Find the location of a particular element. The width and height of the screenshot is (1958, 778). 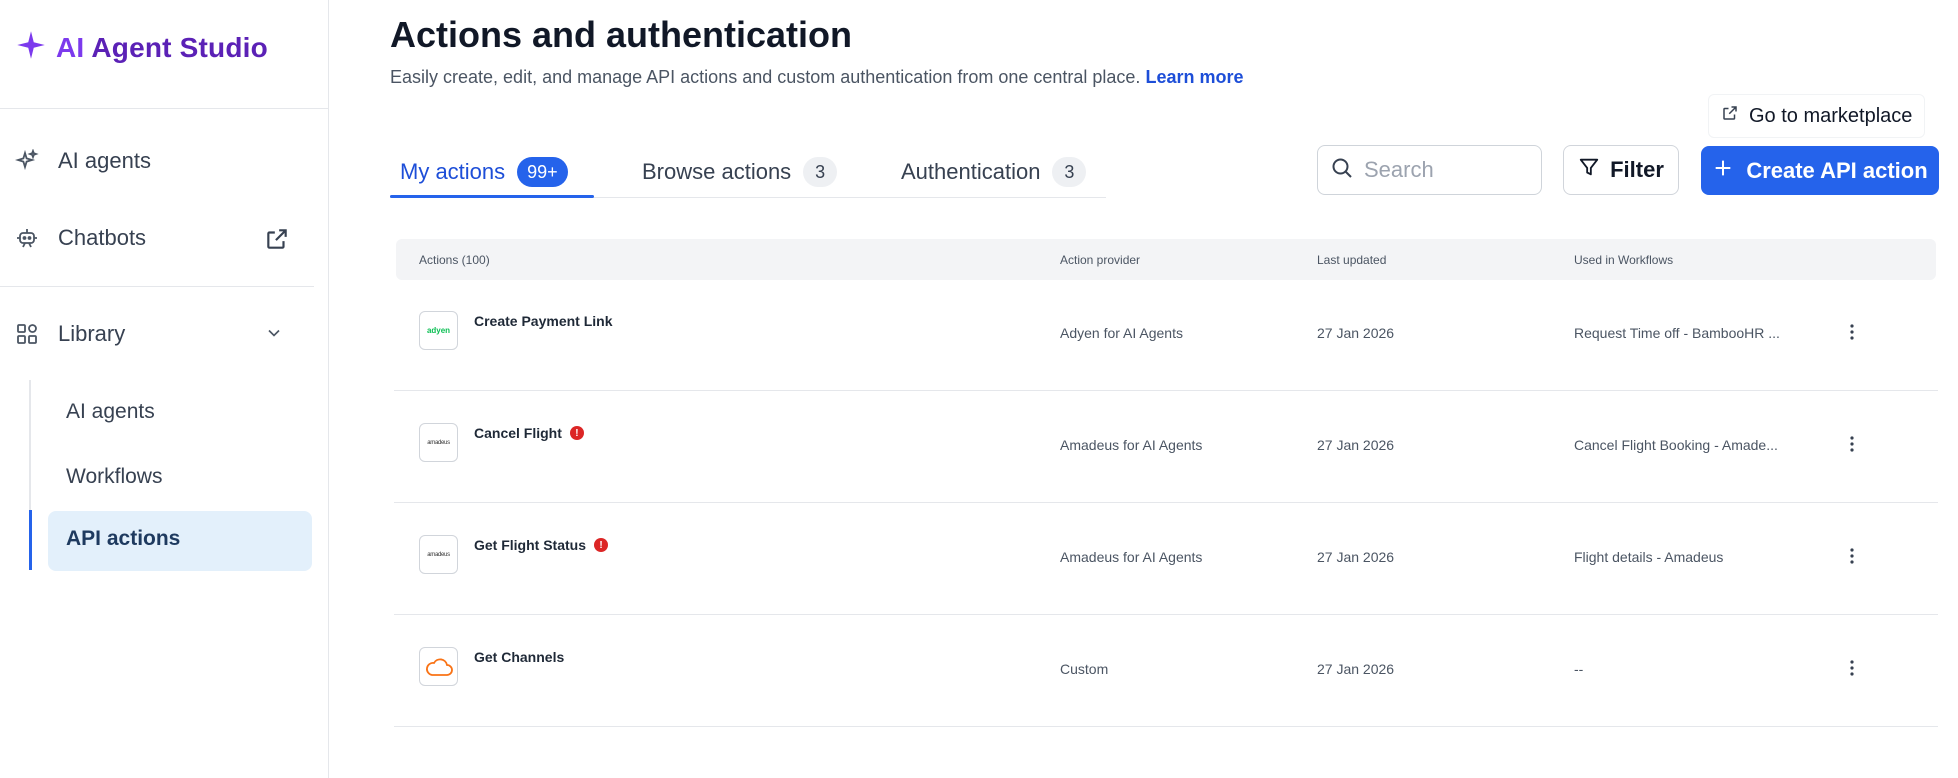

go-to-marketplace-button: Go to marketplace is located at coordinates (1817, 116).